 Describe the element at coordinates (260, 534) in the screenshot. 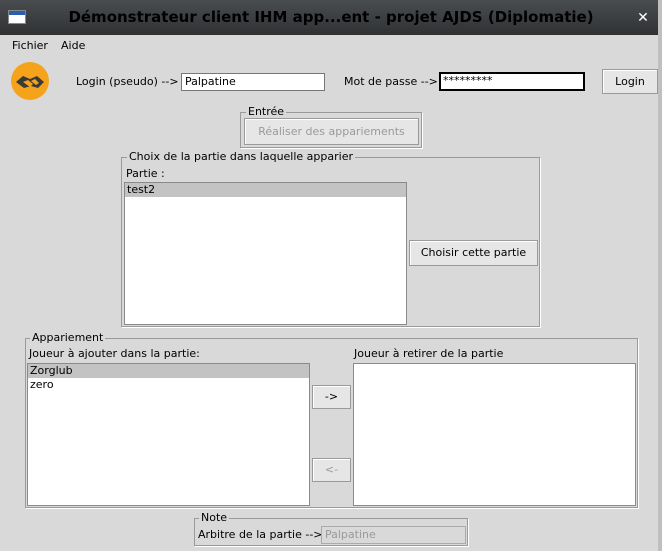

I see `arbitre-label: Arbitre de la partie -->` at that location.